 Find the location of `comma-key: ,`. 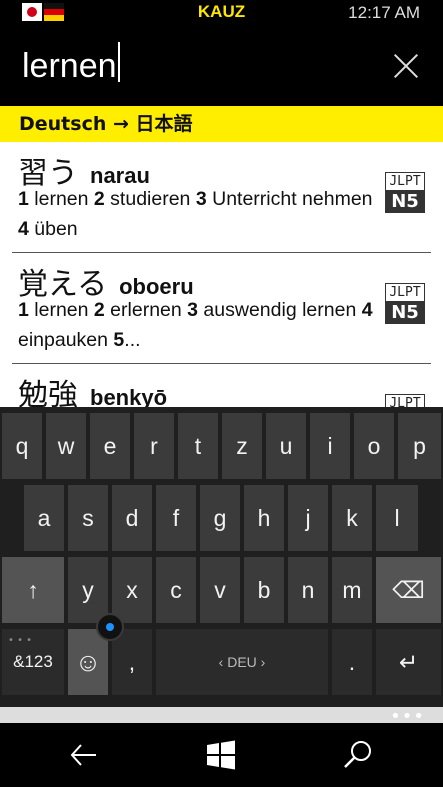

comma-key: , is located at coordinates (132, 662).